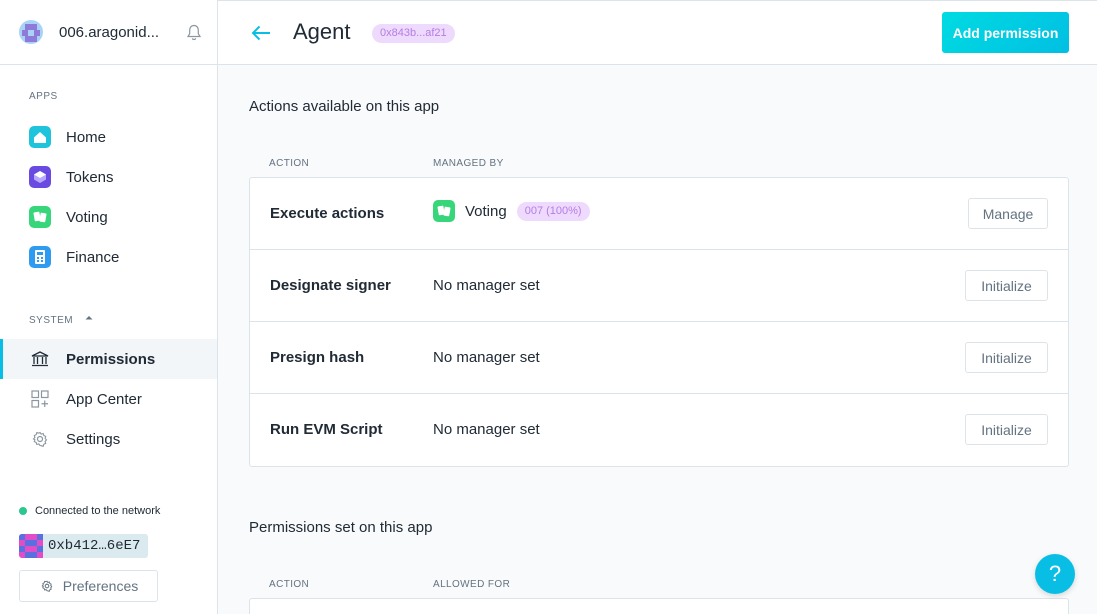  What do you see at coordinates (341, 527) in the screenshot?
I see `permissions-section-title: Permissions set on this app` at bounding box center [341, 527].